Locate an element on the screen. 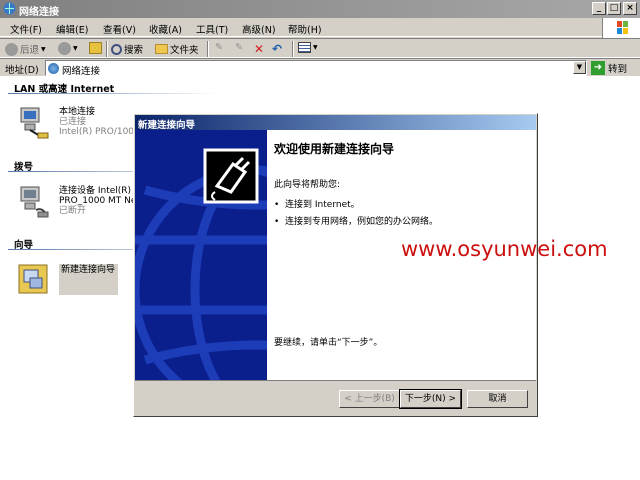 The height and width of the screenshot is (480, 640). cancel-button: 取消 is located at coordinates (497, 399).